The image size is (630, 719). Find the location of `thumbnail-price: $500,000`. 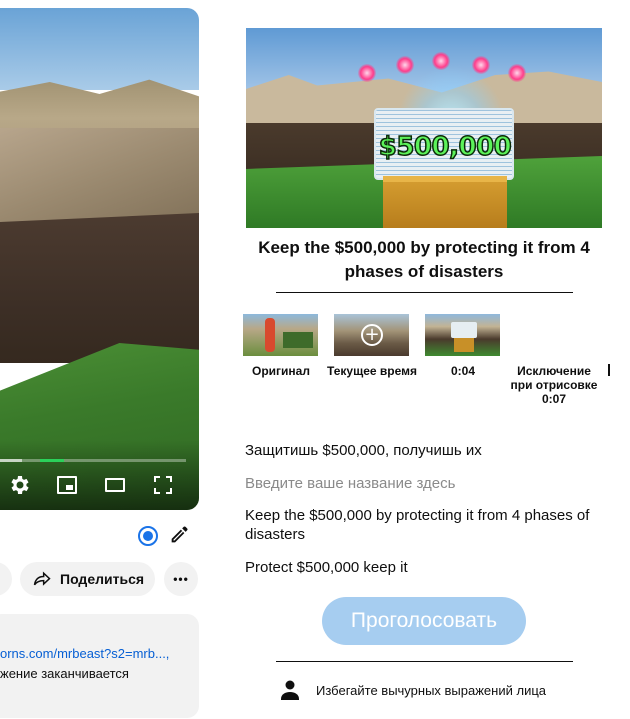

thumbnail-price: $500,000 is located at coordinates (445, 147).